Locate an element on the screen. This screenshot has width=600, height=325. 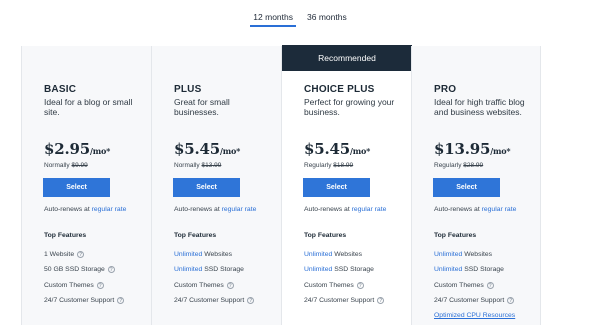
term-option-12-months: 12 months is located at coordinates (273, 19).